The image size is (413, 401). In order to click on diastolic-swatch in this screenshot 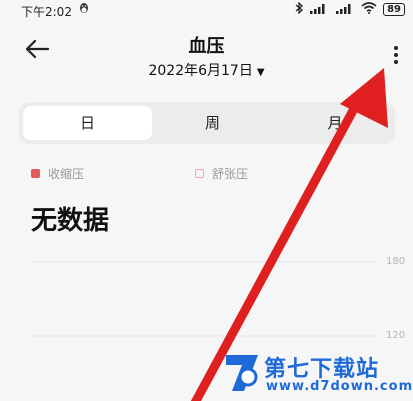, I will do `click(199, 173)`.